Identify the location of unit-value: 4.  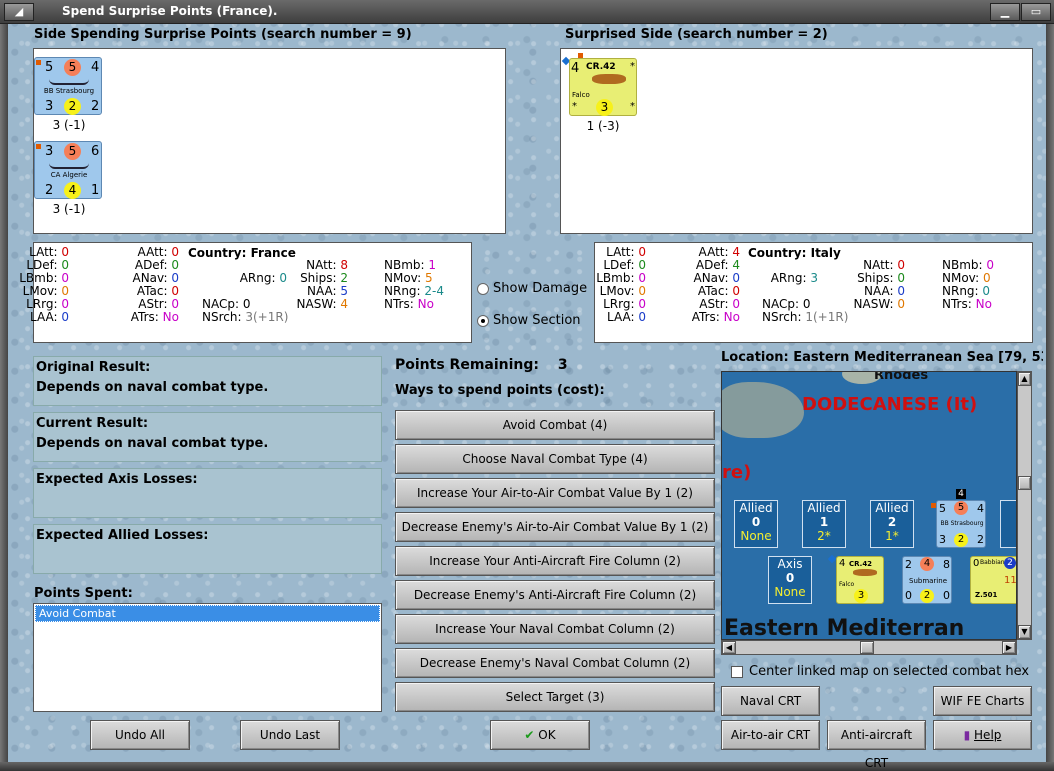
(575, 68).